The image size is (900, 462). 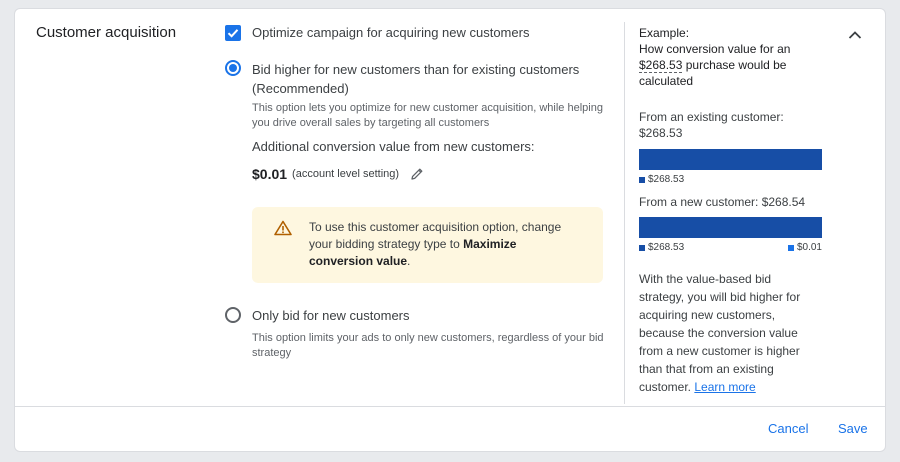 I want to click on legend-swatch-extra, so click(x=790, y=247).